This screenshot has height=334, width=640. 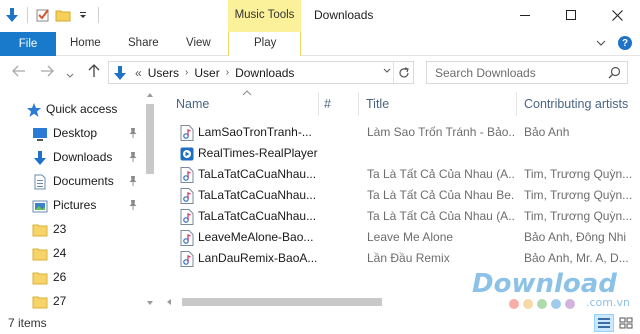 What do you see at coordinates (571, 15) in the screenshot?
I see `maximize-button` at bounding box center [571, 15].